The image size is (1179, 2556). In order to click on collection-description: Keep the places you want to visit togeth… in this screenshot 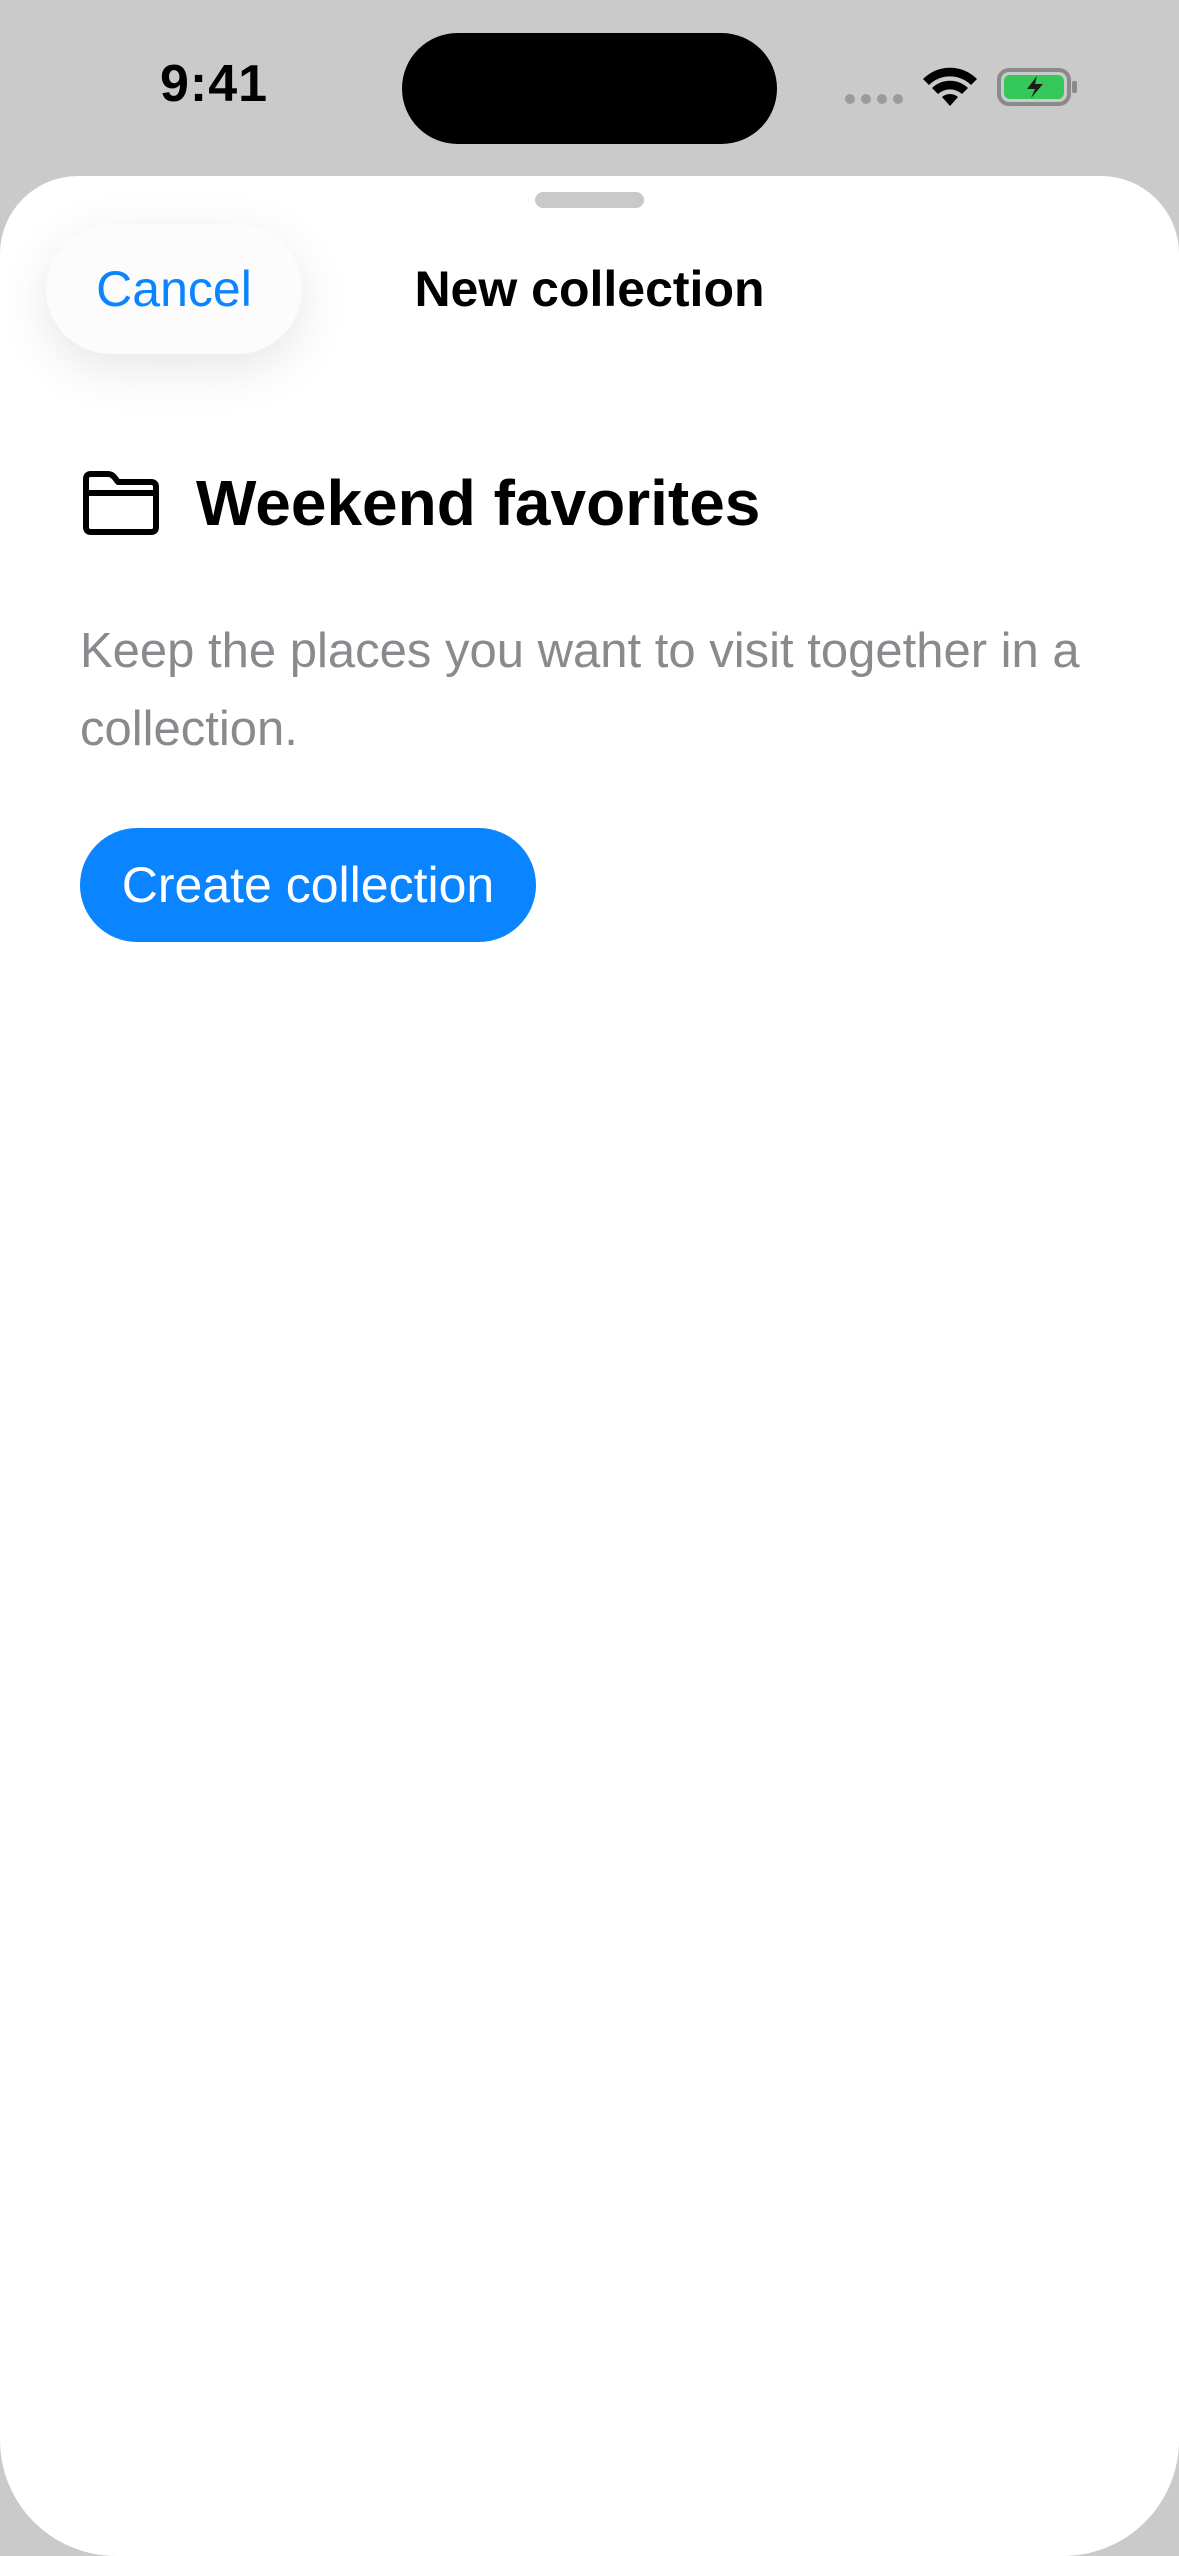, I will do `click(580, 690)`.